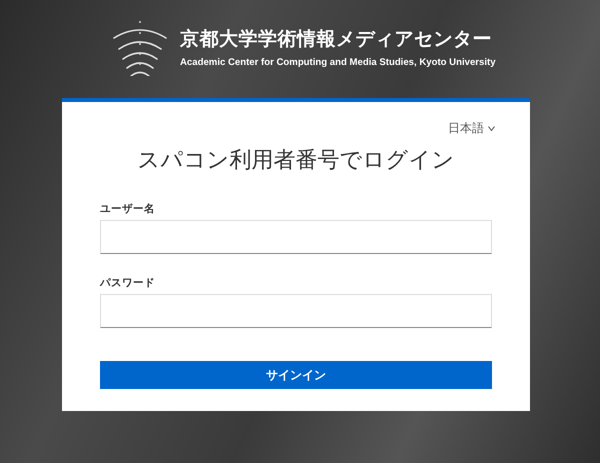 This screenshot has height=463, width=600. Describe the element at coordinates (296, 237) in the screenshot. I see `username-field` at that location.